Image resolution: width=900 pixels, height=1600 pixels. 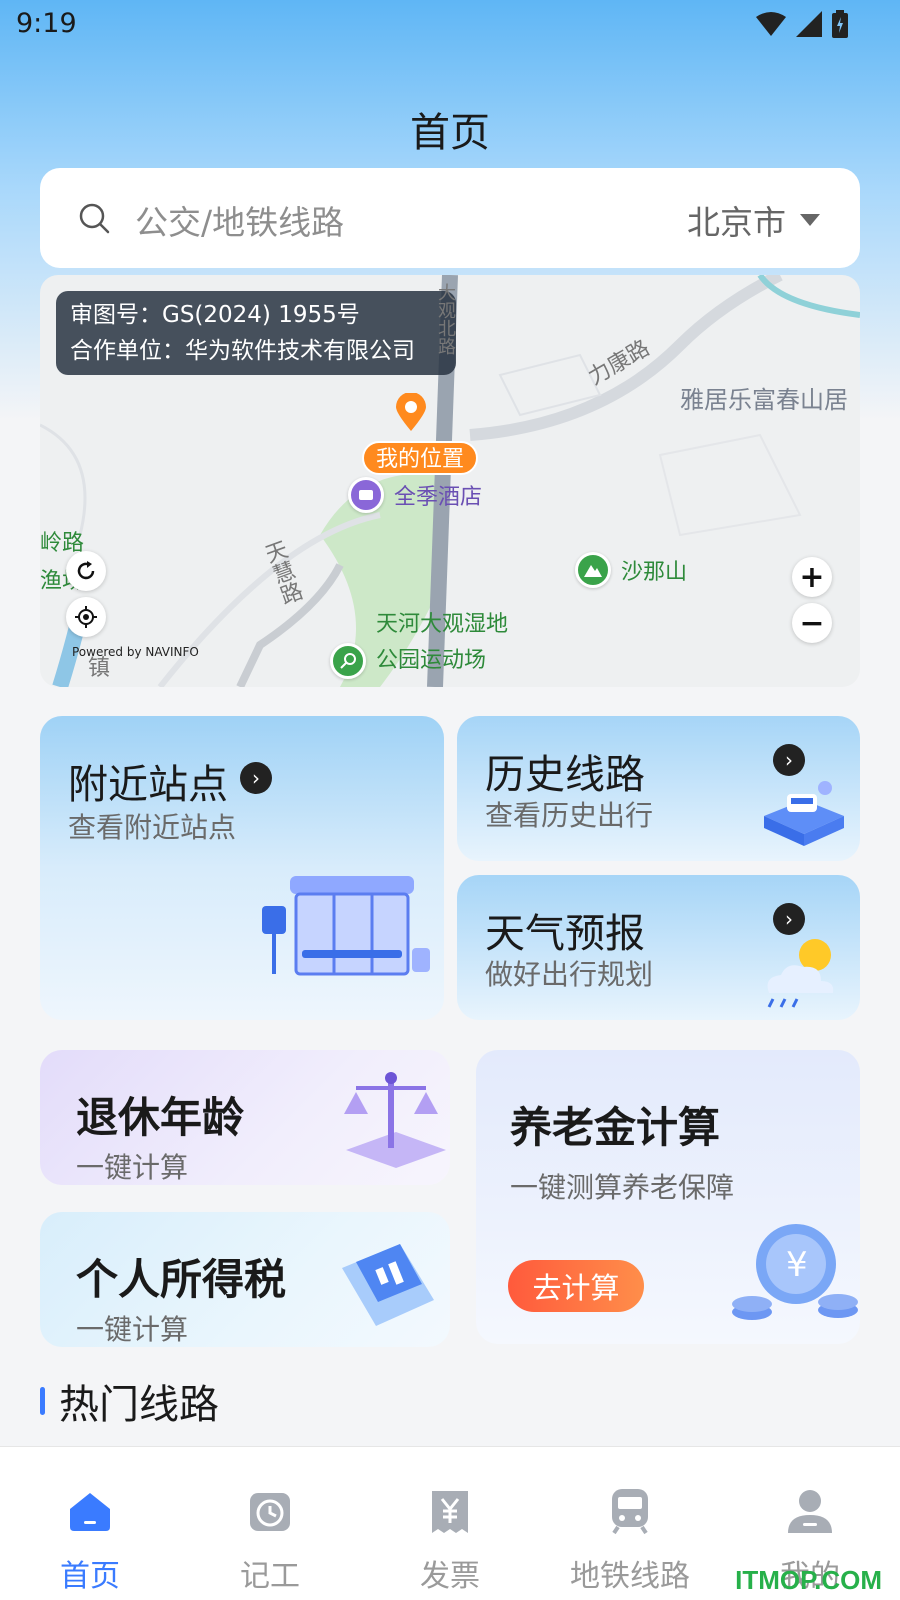 I want to click on nav-invoice-label: 发票, so click(x=450, y=1576).